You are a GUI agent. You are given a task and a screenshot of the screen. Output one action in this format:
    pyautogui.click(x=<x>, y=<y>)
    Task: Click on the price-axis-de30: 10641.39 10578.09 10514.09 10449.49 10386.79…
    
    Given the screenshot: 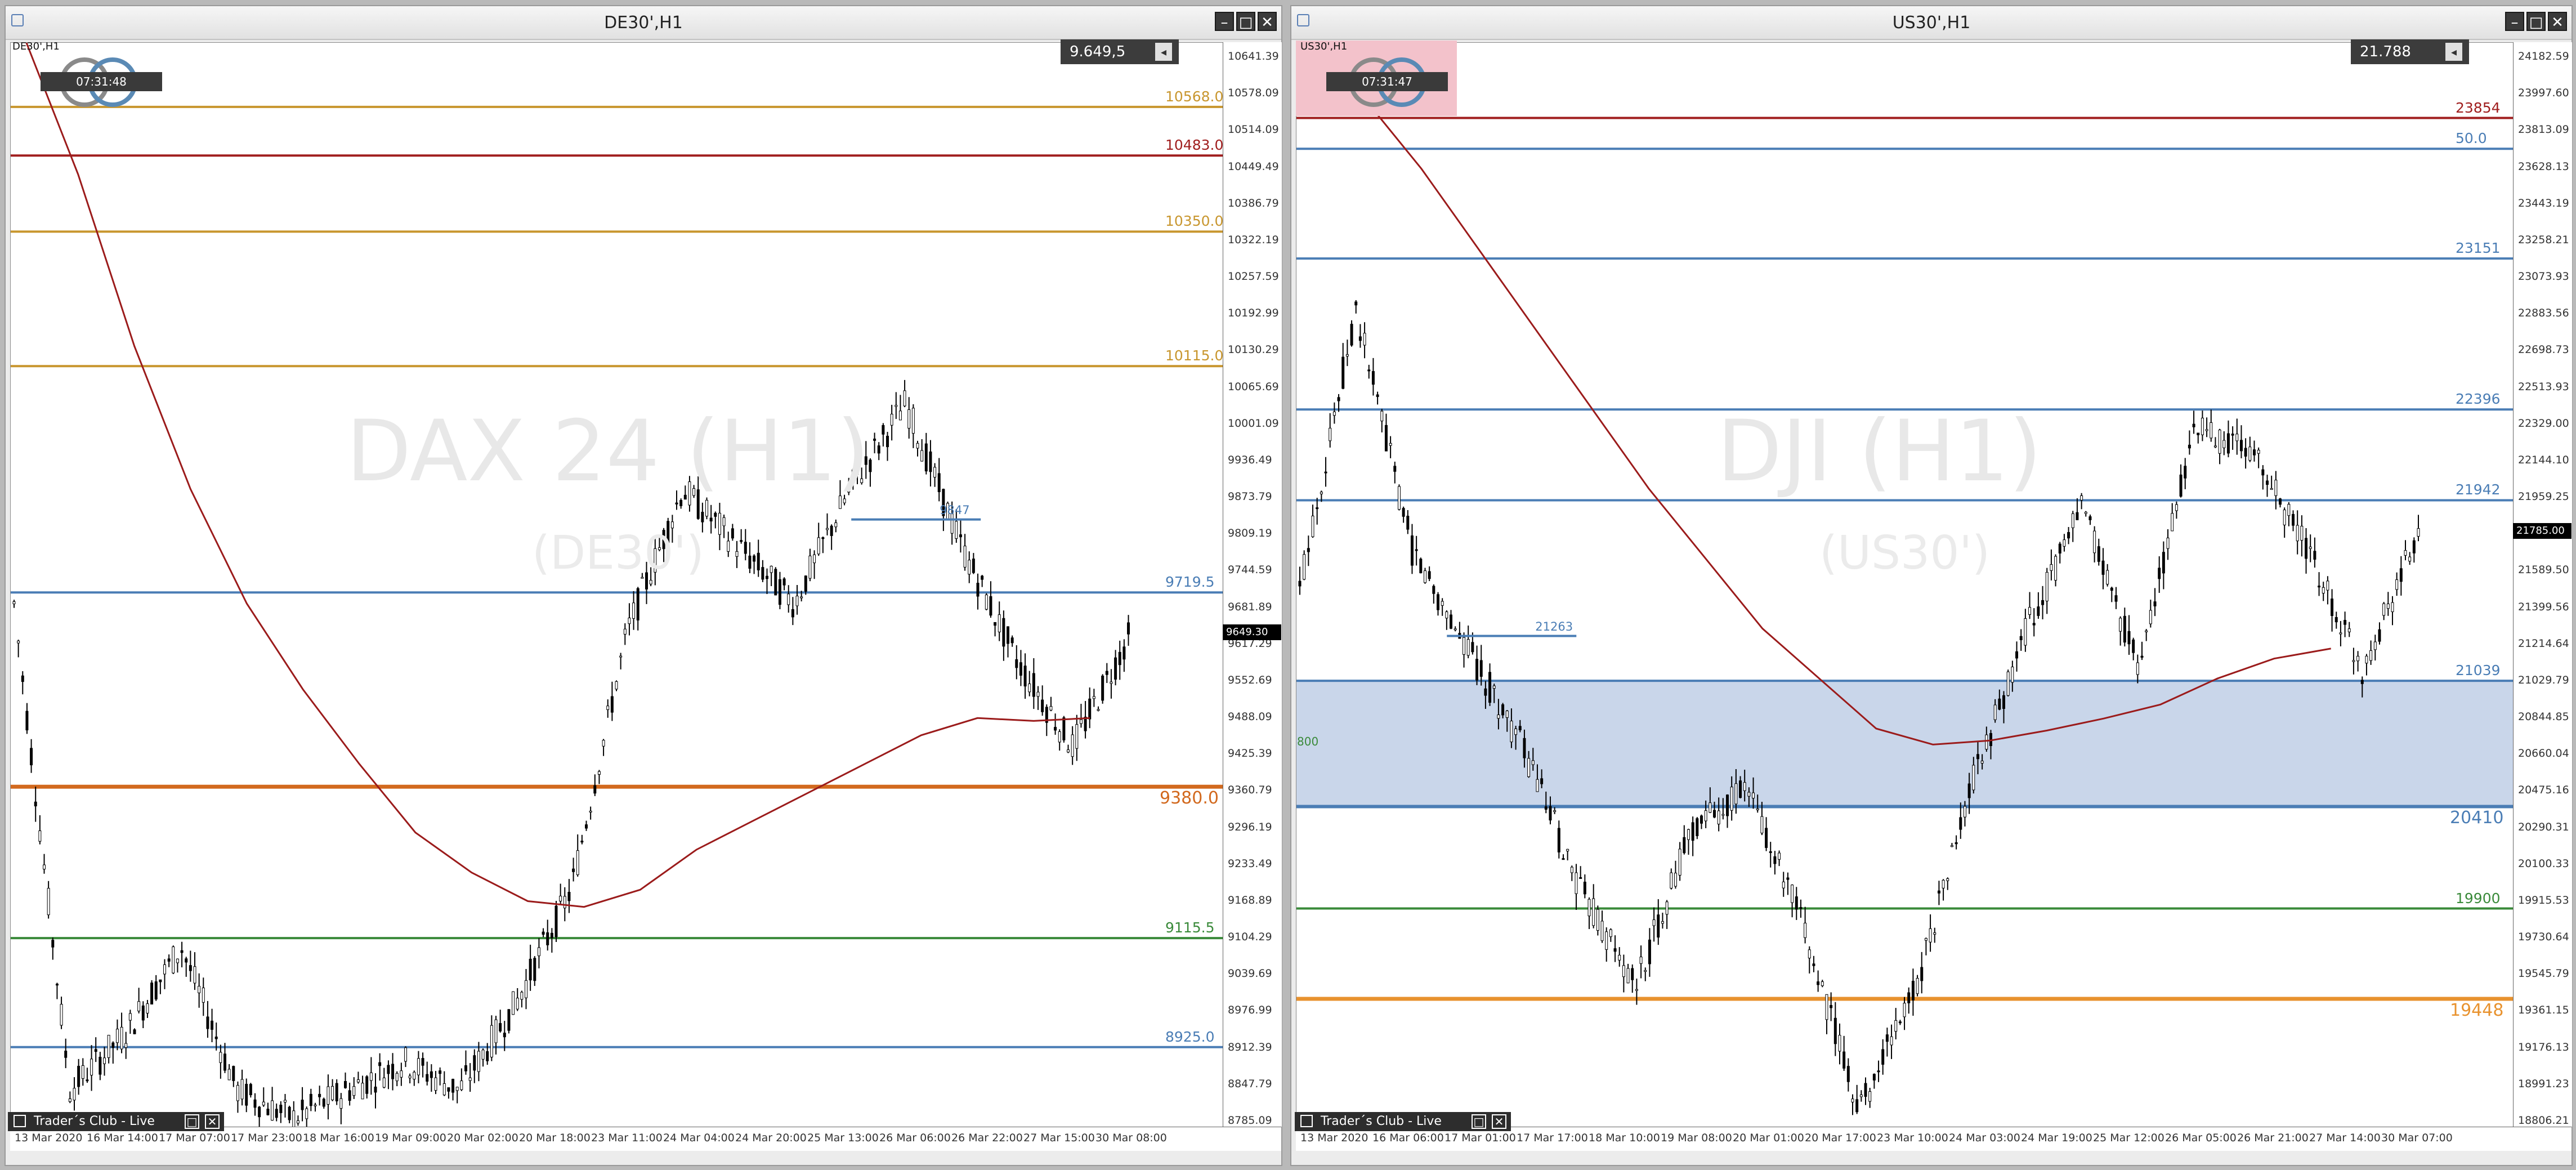 What is the action you would take?
    pyautogui.click(x=1252, y=584)
    